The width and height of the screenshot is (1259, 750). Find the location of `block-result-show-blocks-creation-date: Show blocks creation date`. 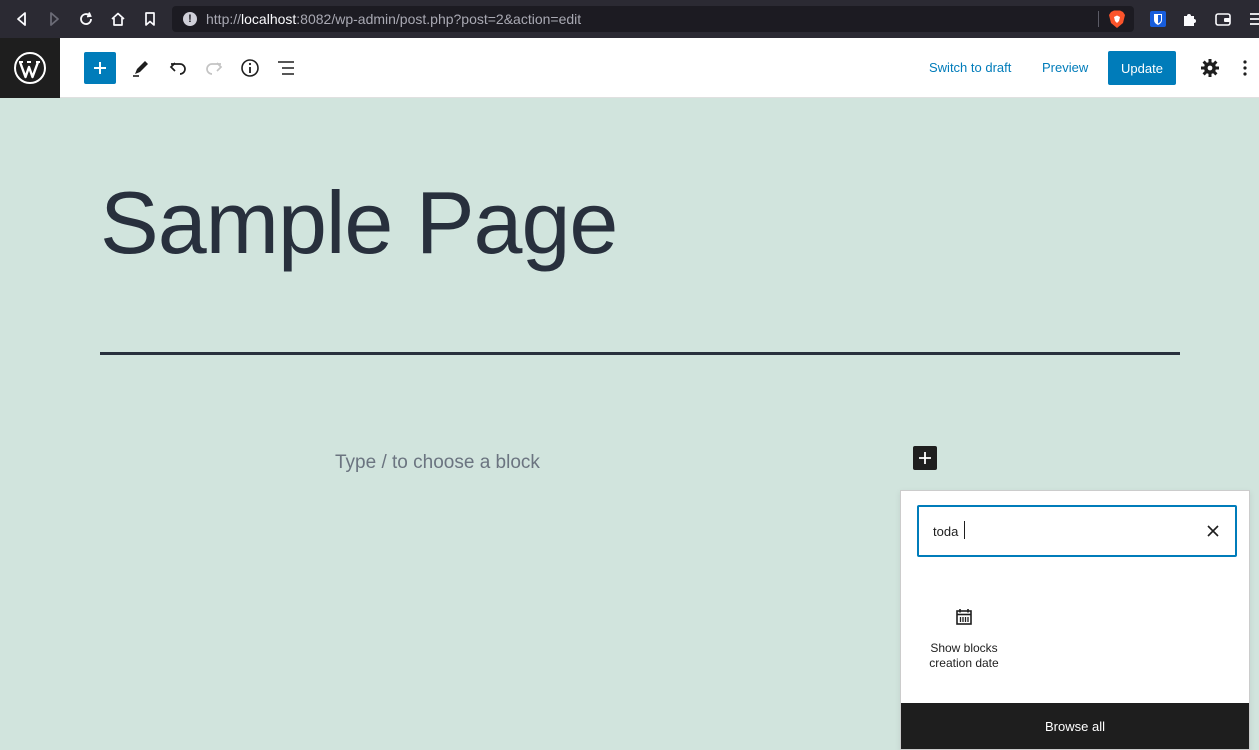

block-result-show-blocks-creation-date: Show blocks creation date is located at coordinates (964, 640).